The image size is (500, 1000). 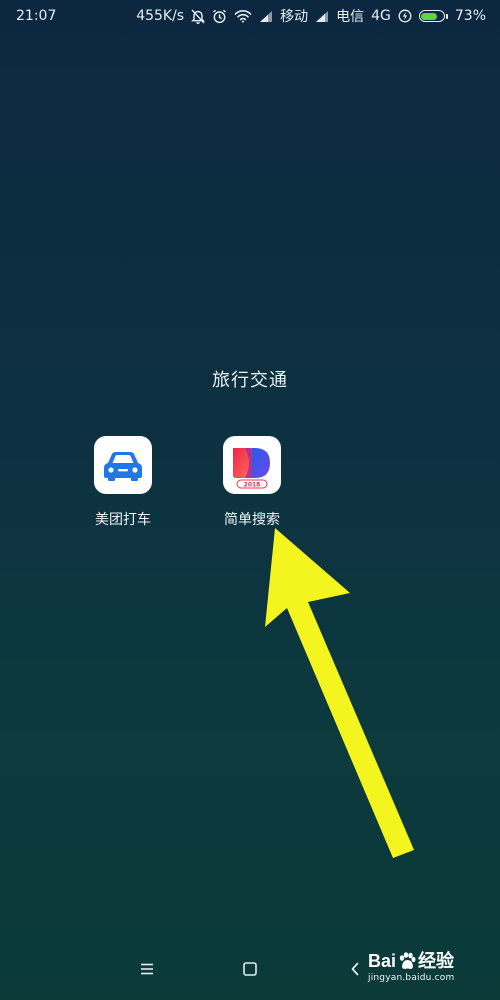 I want to click on battery-percent: 73%, so click(x=470, y=16).